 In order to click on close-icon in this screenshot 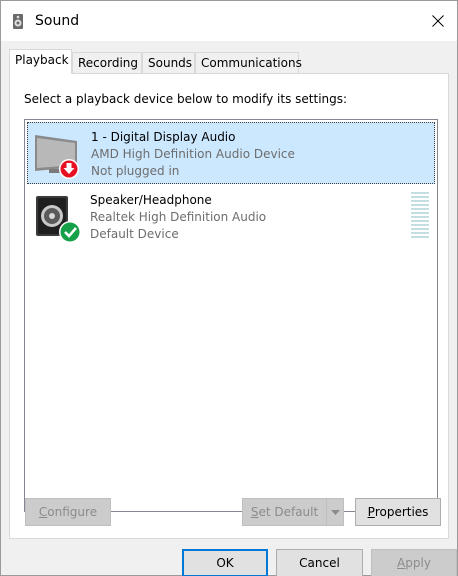, I will do `click(438, 21)`.